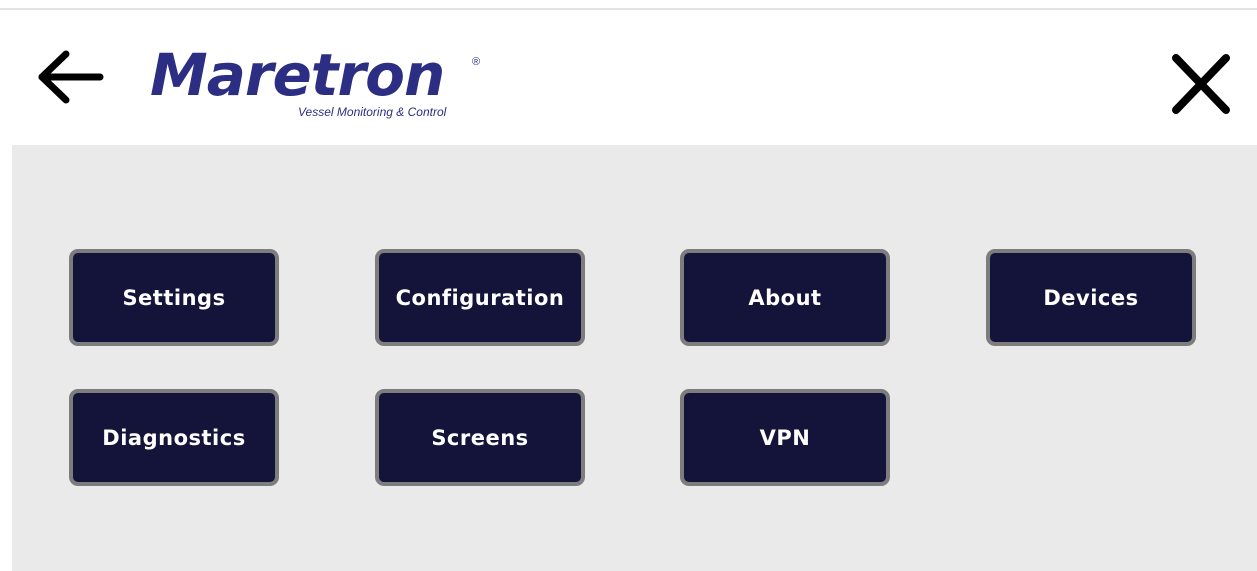 Image resolution: width=1257 pixels, height=571 pixels. I want to click on back-button, so click(72, 77).